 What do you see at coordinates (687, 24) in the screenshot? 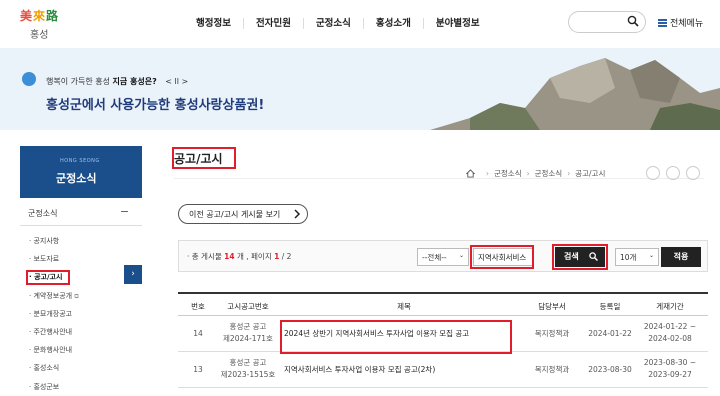
I see `all-menu-label: 전체메뉴` at bounding box center [687, 24].